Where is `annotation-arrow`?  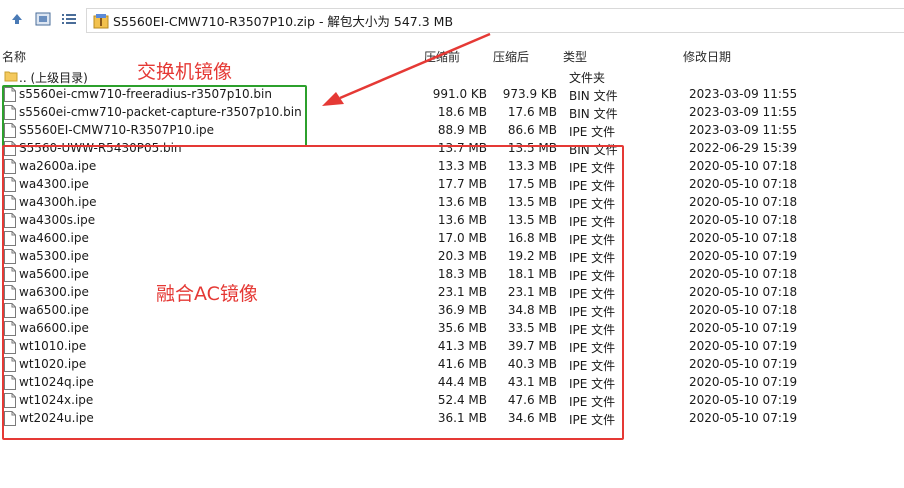
annotation-arrow is located at coordinates (406, 69).